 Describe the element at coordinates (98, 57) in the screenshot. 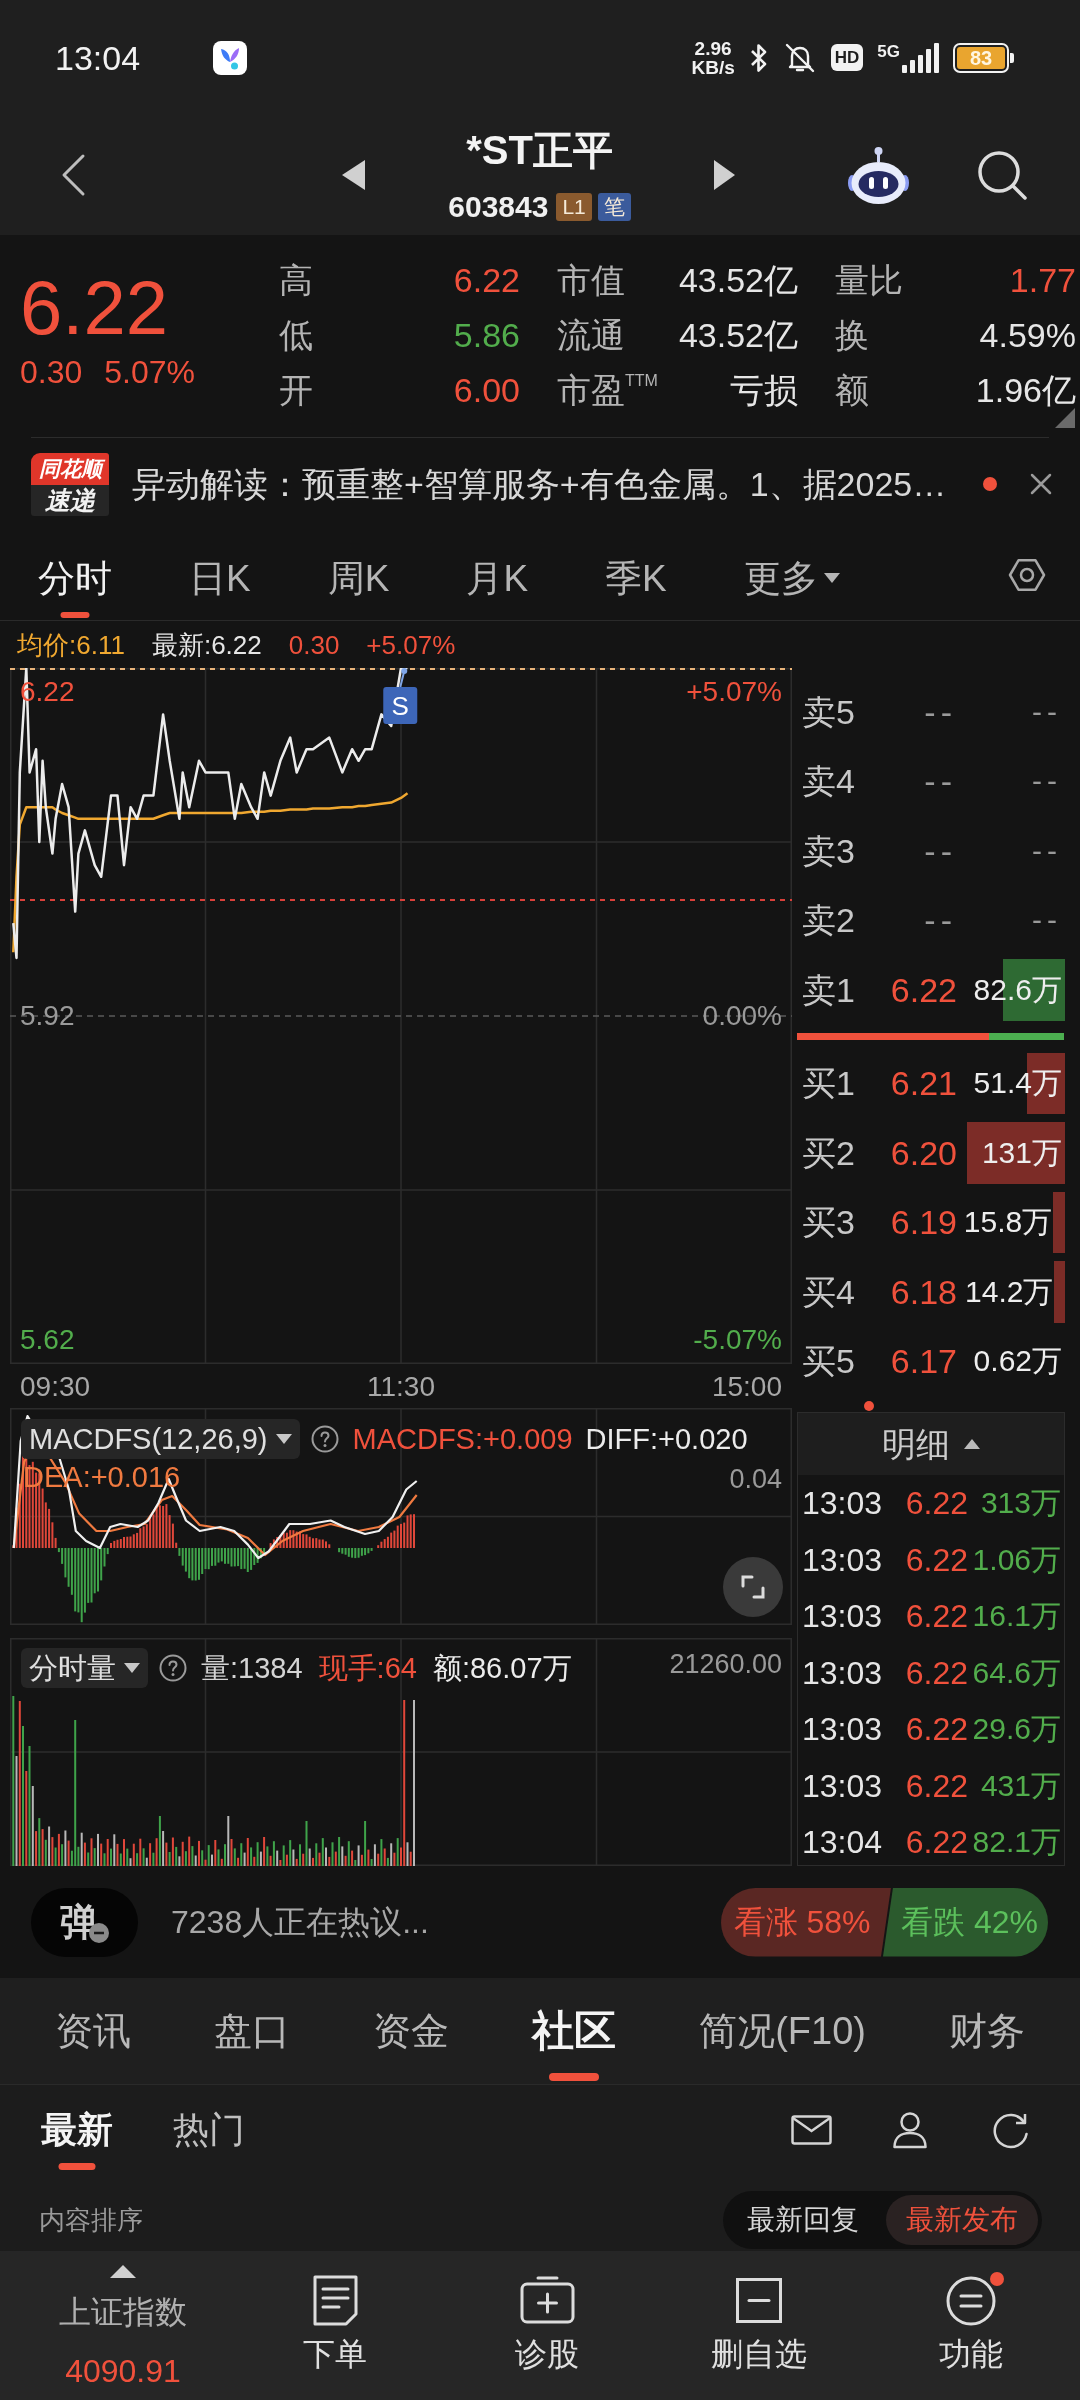

I see `status-time: 13:04` at that location.